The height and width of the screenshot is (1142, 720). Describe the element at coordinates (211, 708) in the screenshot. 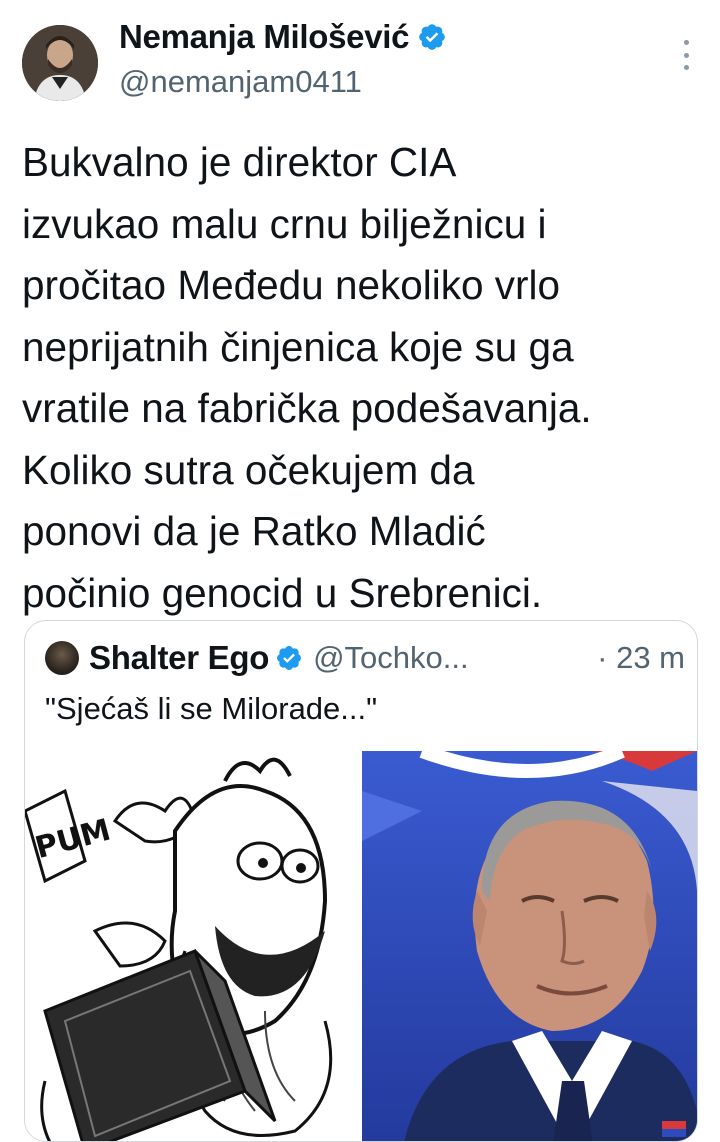

I see `quoted-tweet-text: "Sjećaš li se Milorade..."` at that location.